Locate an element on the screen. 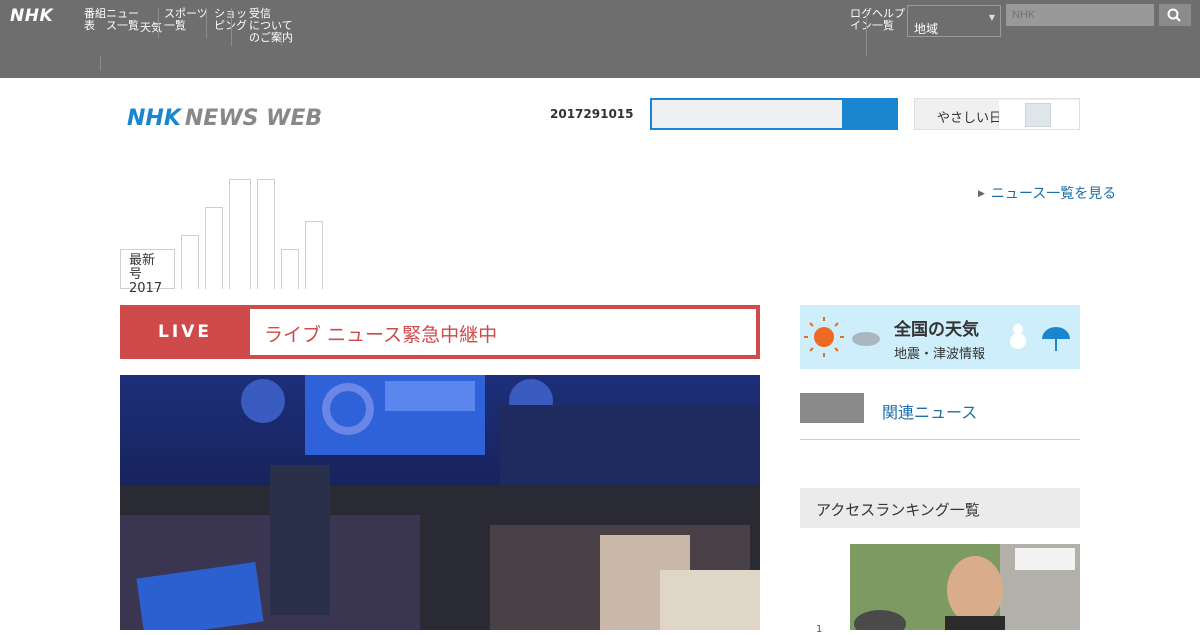  region-select: 地域 ▼ is located at coordinates (954, 21).